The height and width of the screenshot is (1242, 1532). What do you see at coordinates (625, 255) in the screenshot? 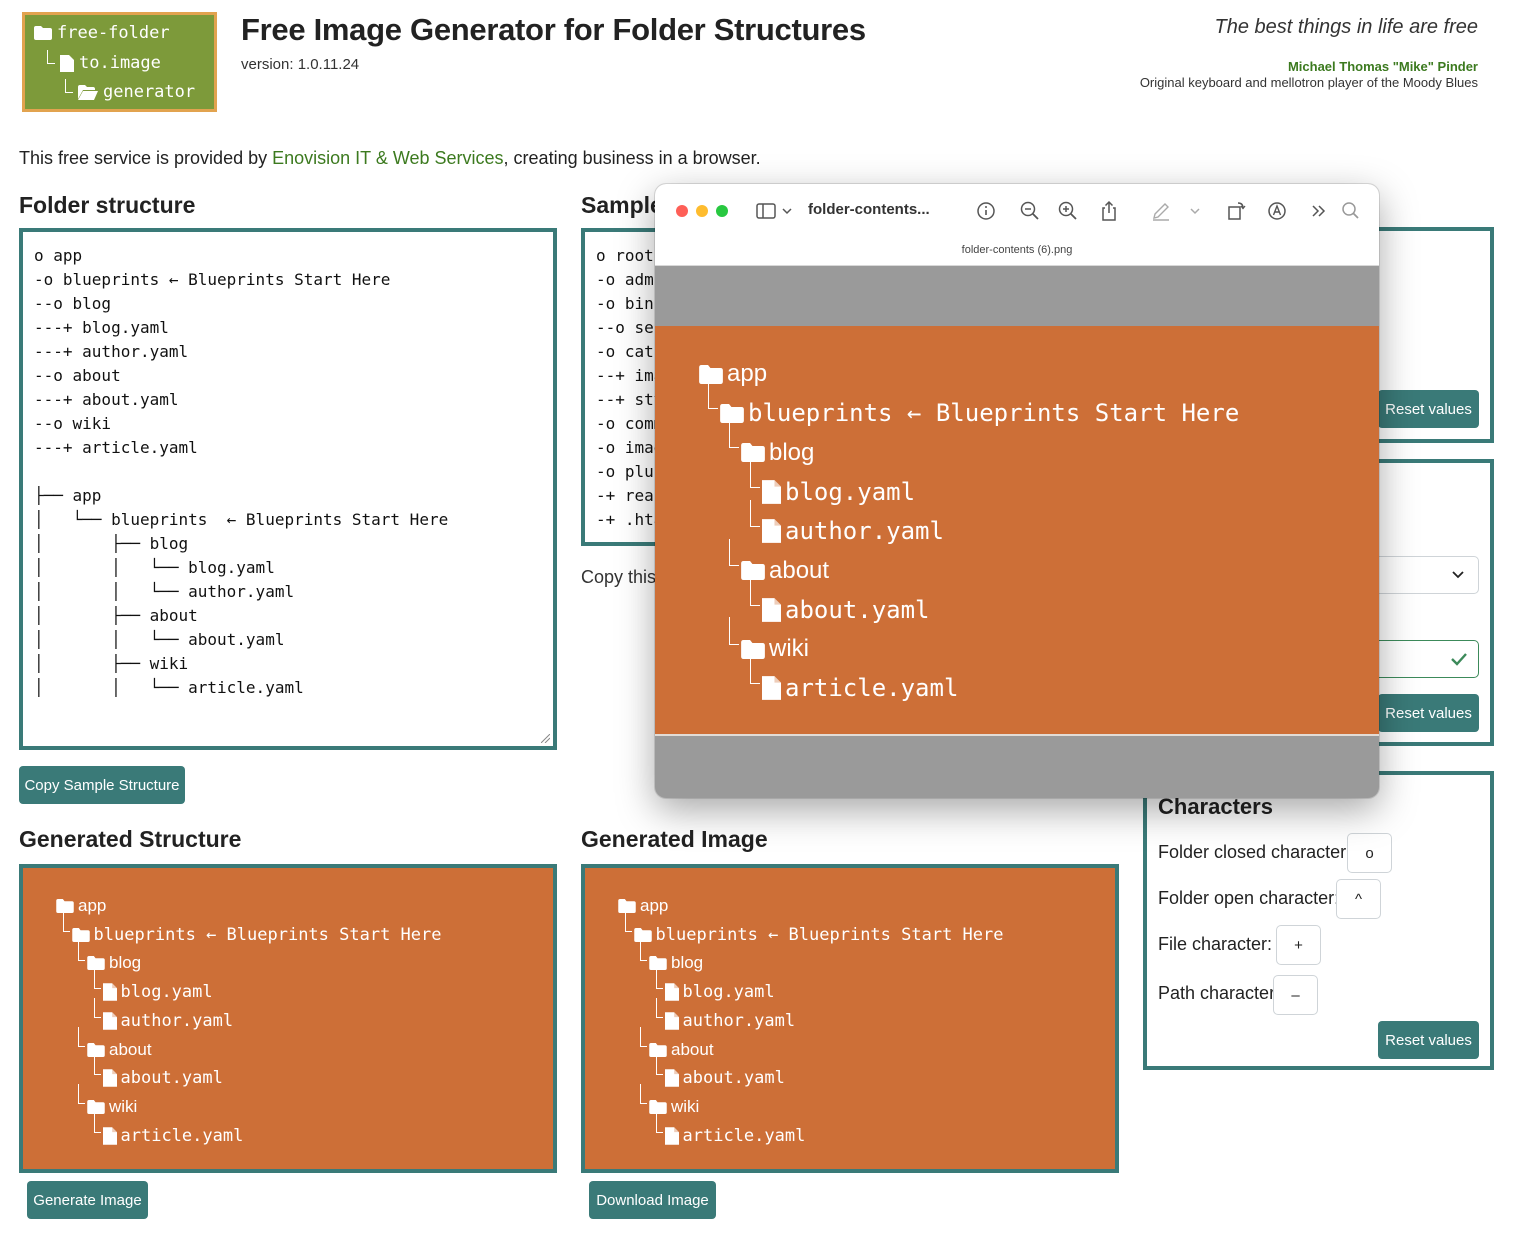
I see `sample-line: o root` at bounding box center [625, 255].